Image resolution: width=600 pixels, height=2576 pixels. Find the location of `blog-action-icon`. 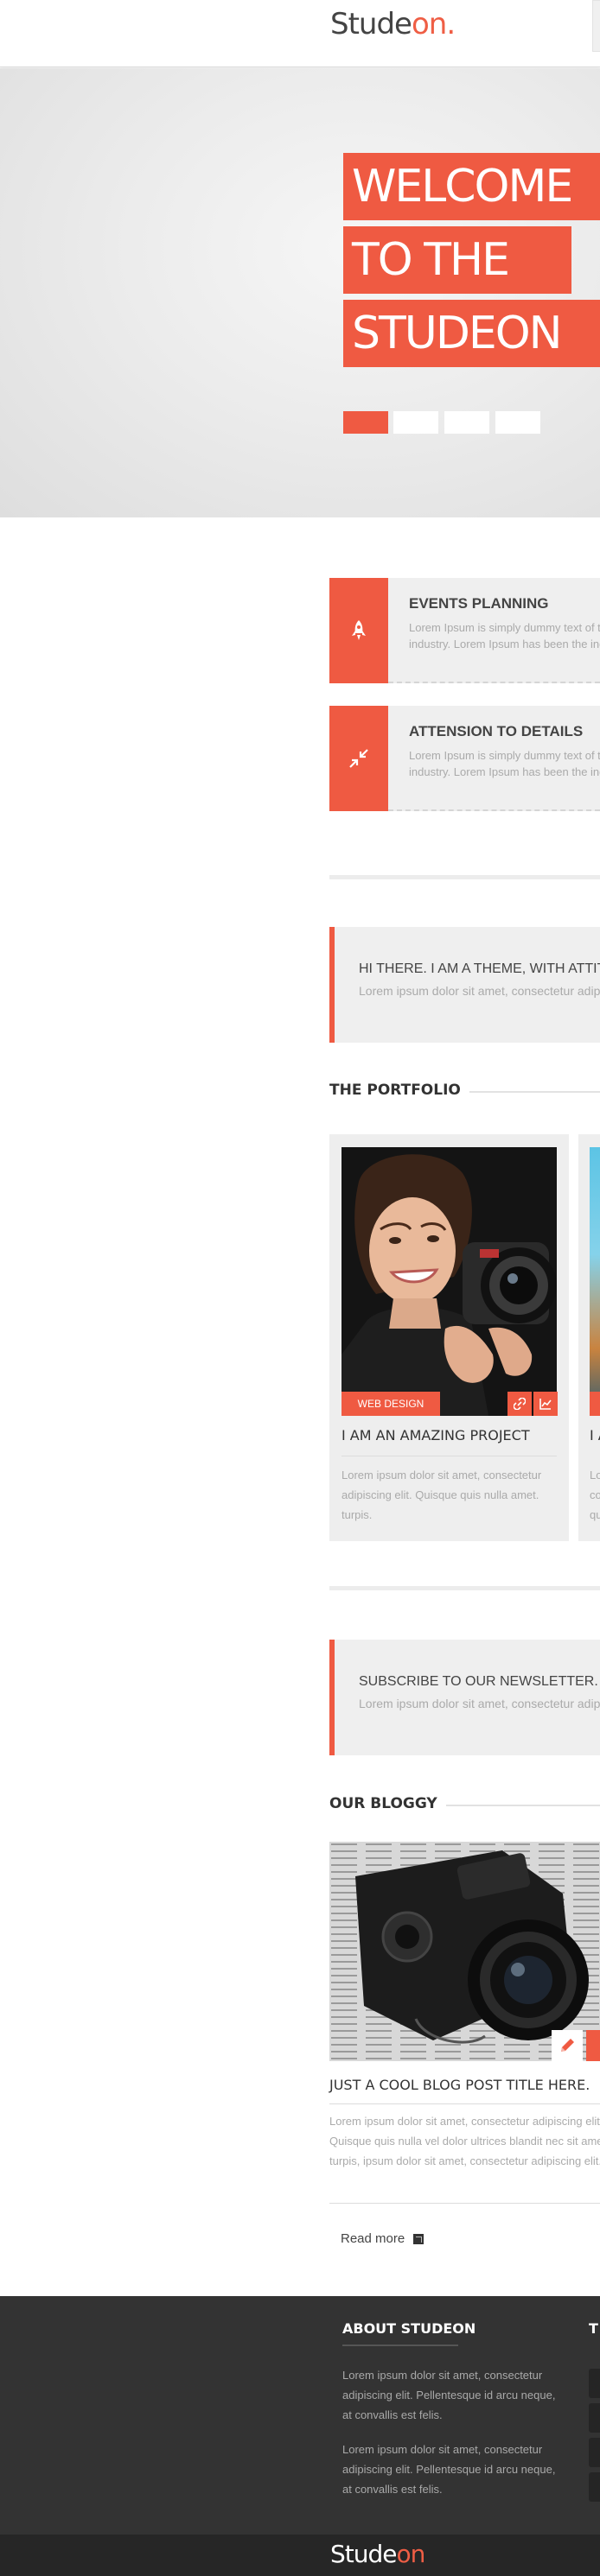

blog-action-icon is located at coordinates (593, 2045).